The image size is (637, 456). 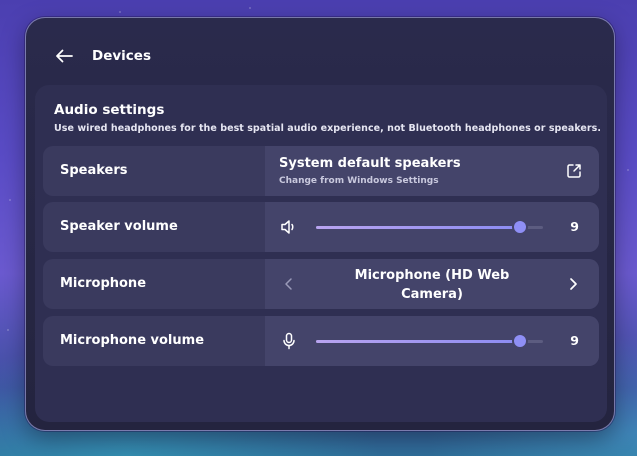 I want to click on speaker-icon, so click(x=287, y=227).